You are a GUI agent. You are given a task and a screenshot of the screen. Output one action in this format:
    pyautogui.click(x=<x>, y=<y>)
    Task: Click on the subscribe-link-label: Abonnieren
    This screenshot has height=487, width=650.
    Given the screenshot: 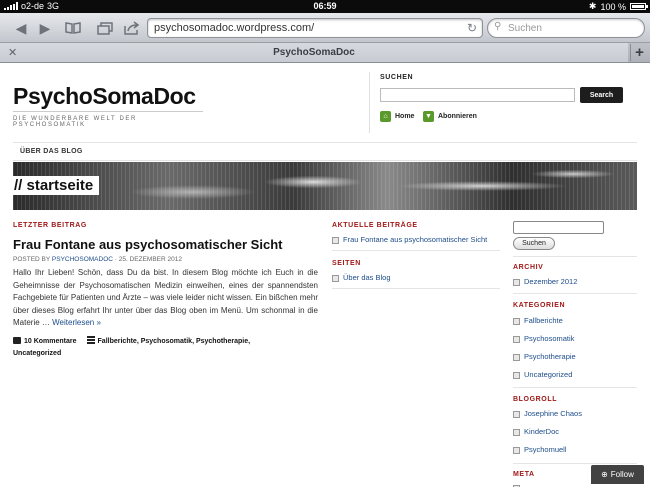 What is the action you would take?
    pyautogui.click(x=457, y=116)
    